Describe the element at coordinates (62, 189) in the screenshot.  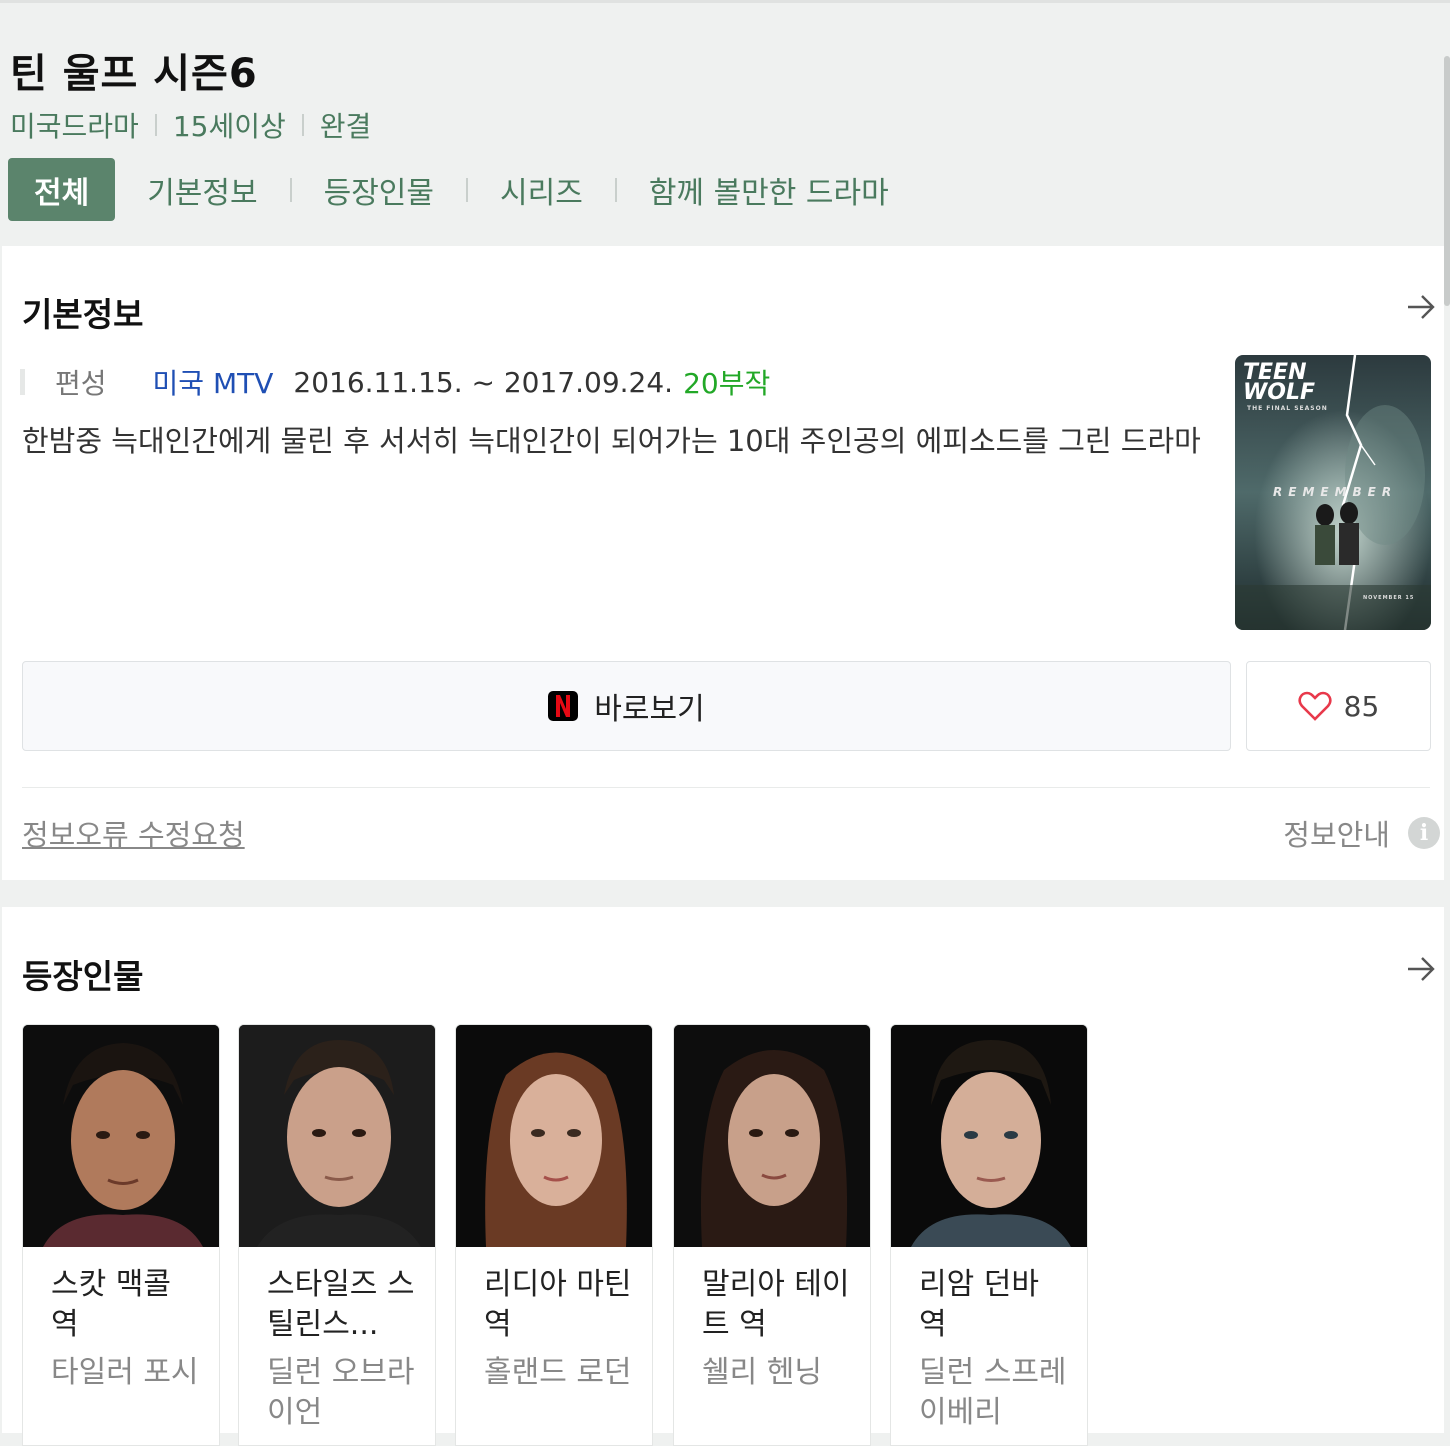
I see `tab-all: 전체` at that location.